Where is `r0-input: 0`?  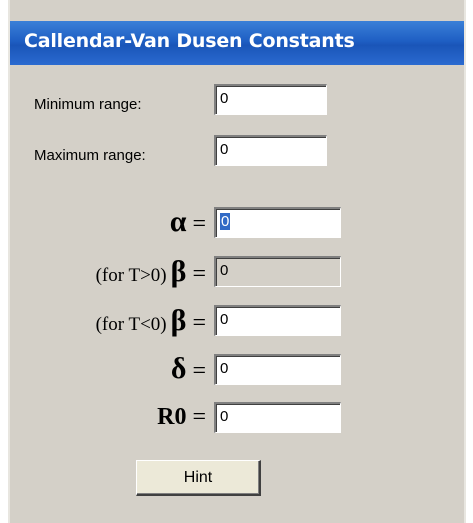
r0-input: 0 is located at coordinates (277, 417).